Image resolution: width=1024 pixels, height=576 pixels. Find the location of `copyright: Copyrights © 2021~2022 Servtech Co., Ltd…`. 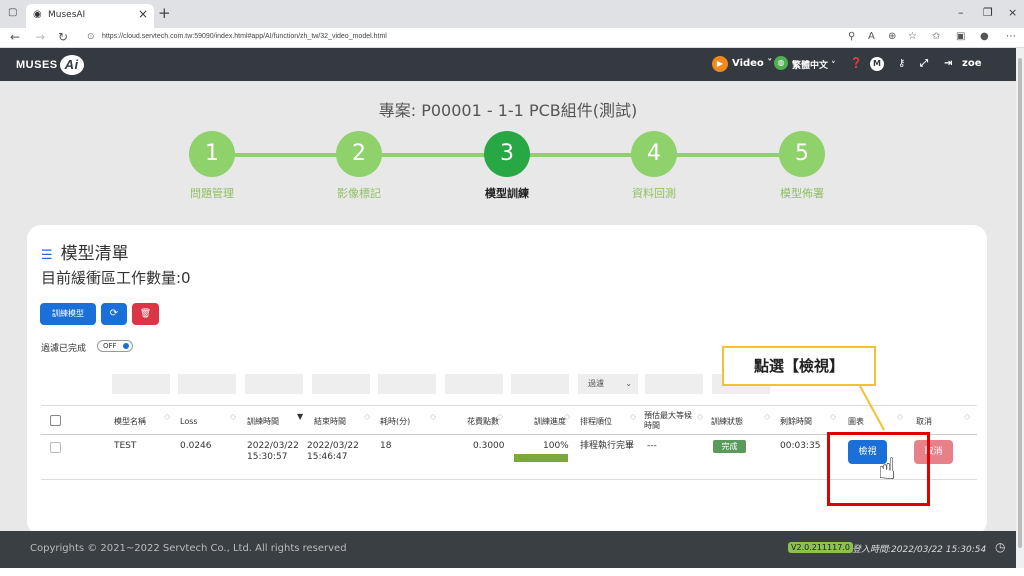

copyright: Copyrights © 2021~2022 Servtech Co., Ltd… is located at coordinates (188, 548).